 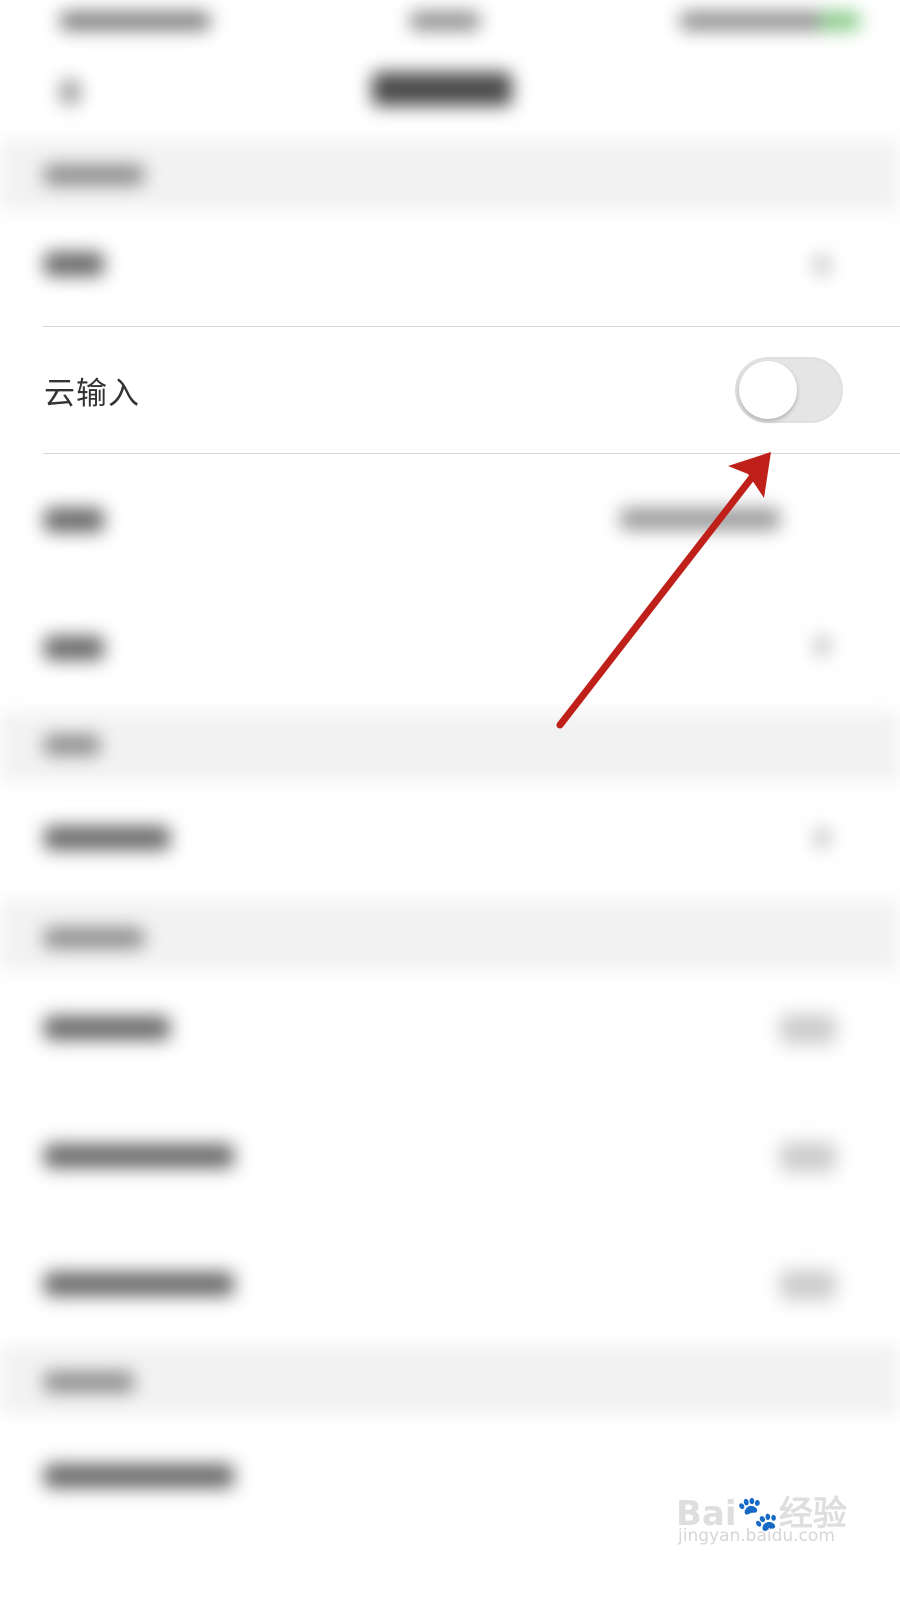 What do you see at coordinates (663, 590) in the screenshot?
I see `annotation-arrow-icon` at bounding box center [663, 590].